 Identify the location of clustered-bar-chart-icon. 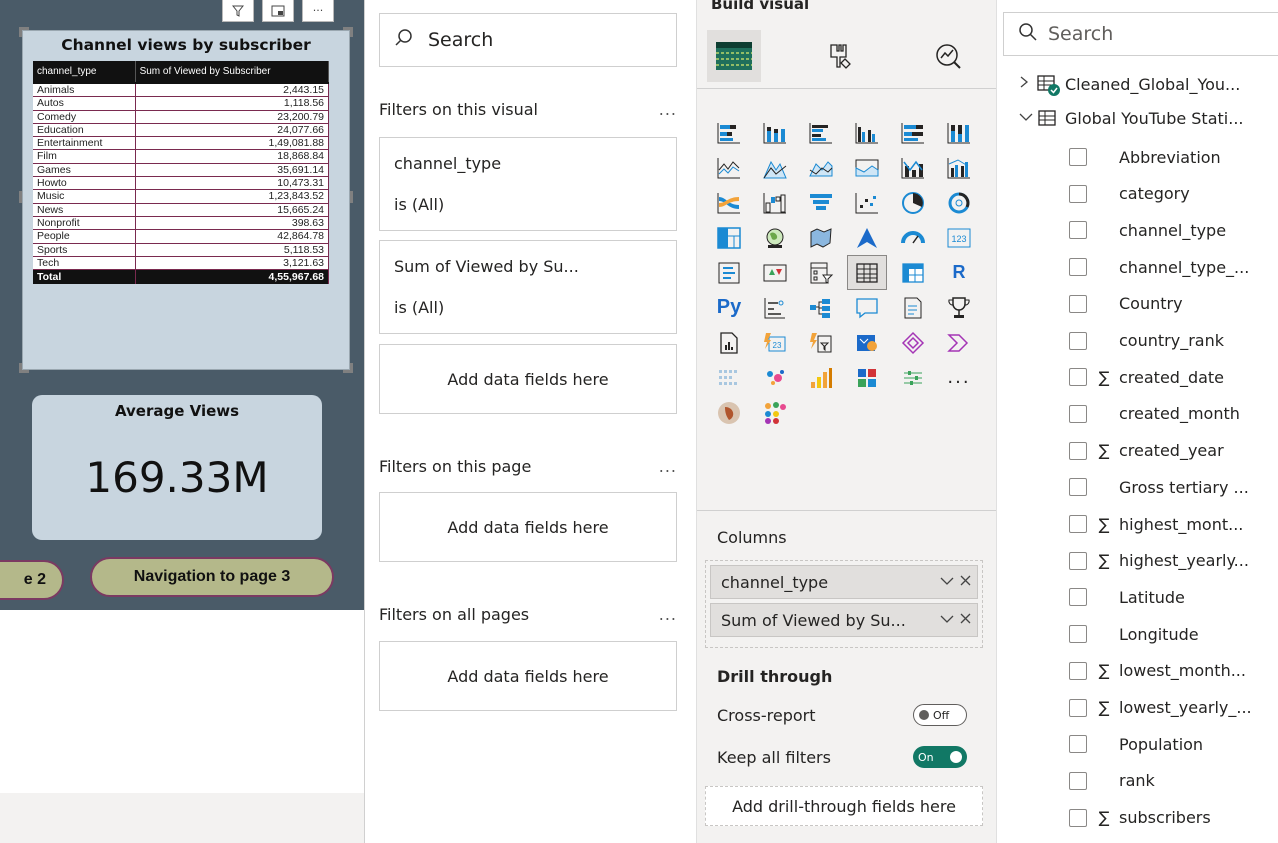
(821, 132).